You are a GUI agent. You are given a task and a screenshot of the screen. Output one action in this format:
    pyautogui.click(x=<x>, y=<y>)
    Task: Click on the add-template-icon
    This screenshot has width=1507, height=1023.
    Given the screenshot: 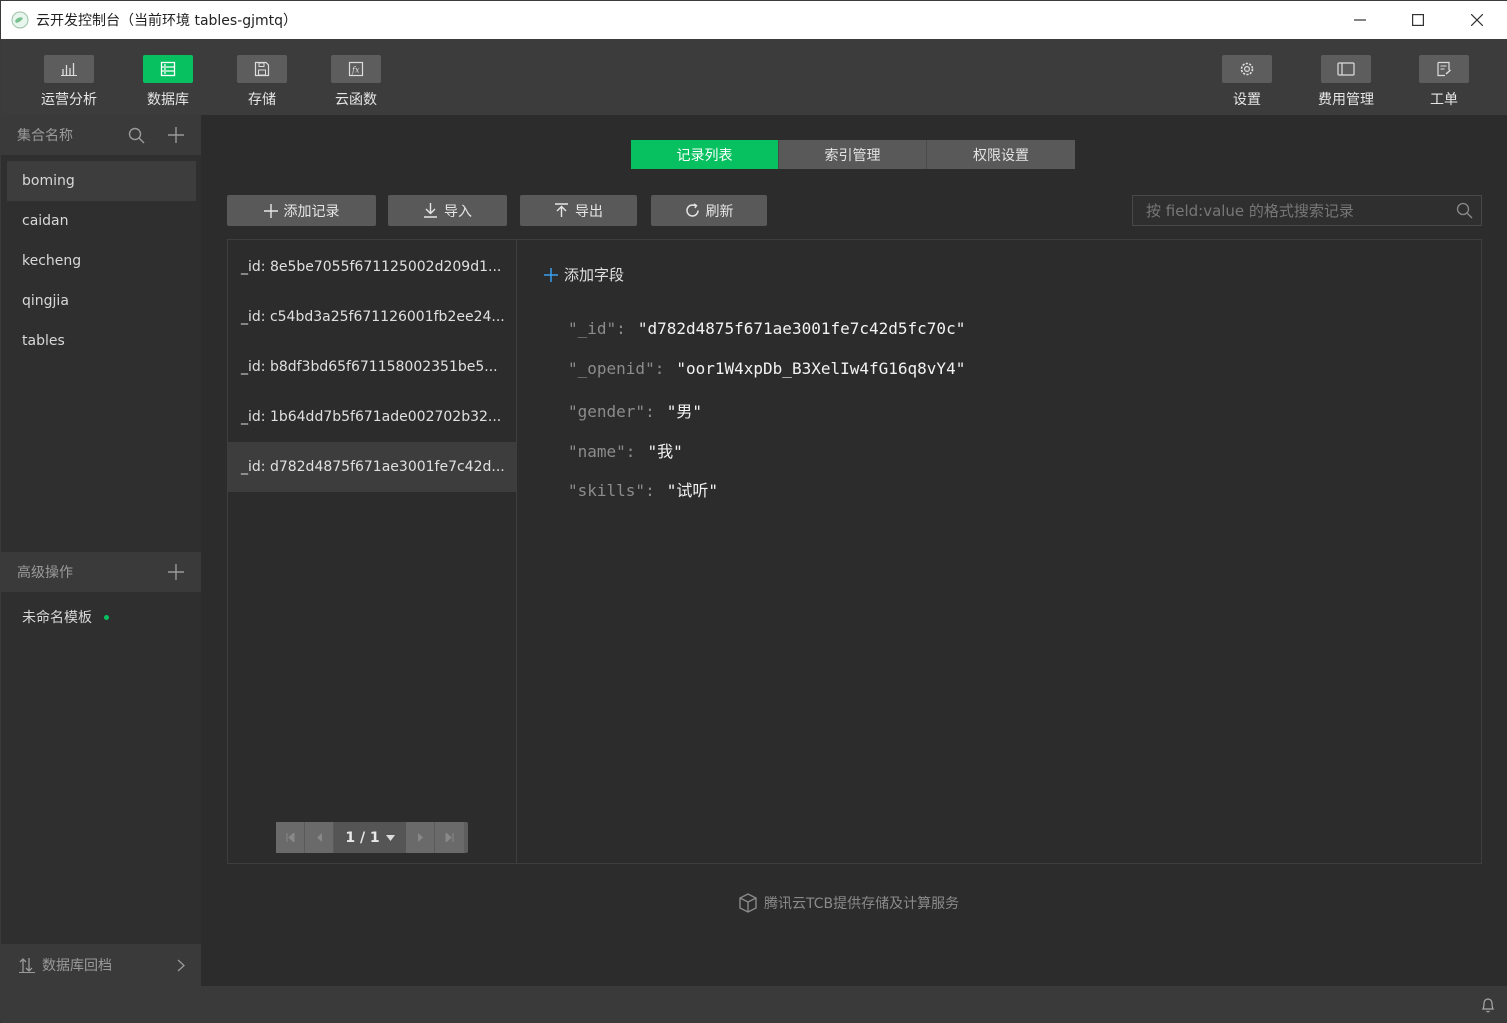 What is the action you would take?
    pyautogui.click(x=176, y=572)
    